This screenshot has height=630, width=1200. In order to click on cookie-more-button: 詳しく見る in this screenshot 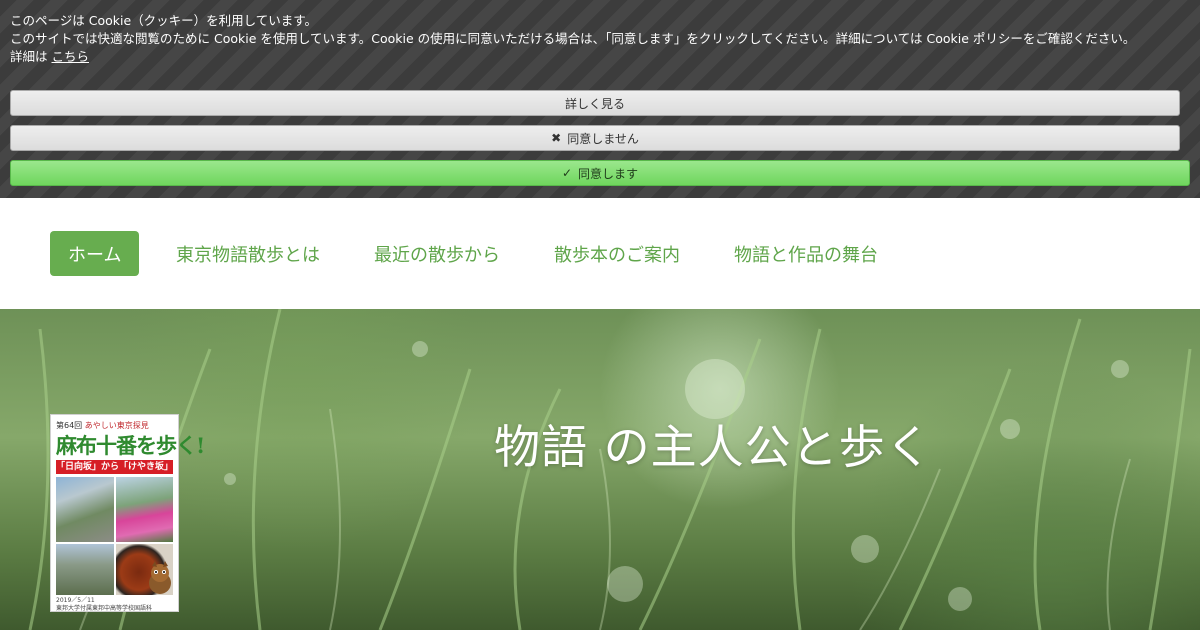, I will do `click(595, 103)`.